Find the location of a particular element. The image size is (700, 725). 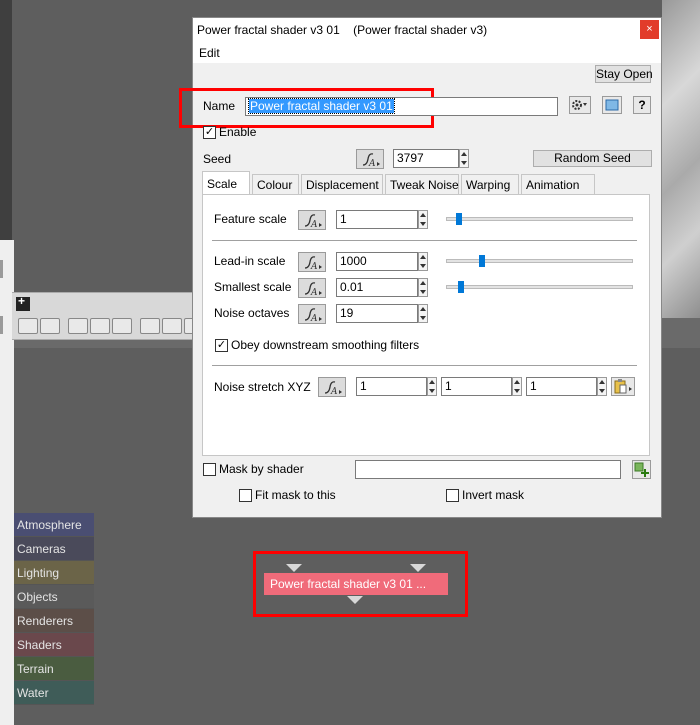

fit-mask-label: Fit mask to this is located at coordinates (295, 495).